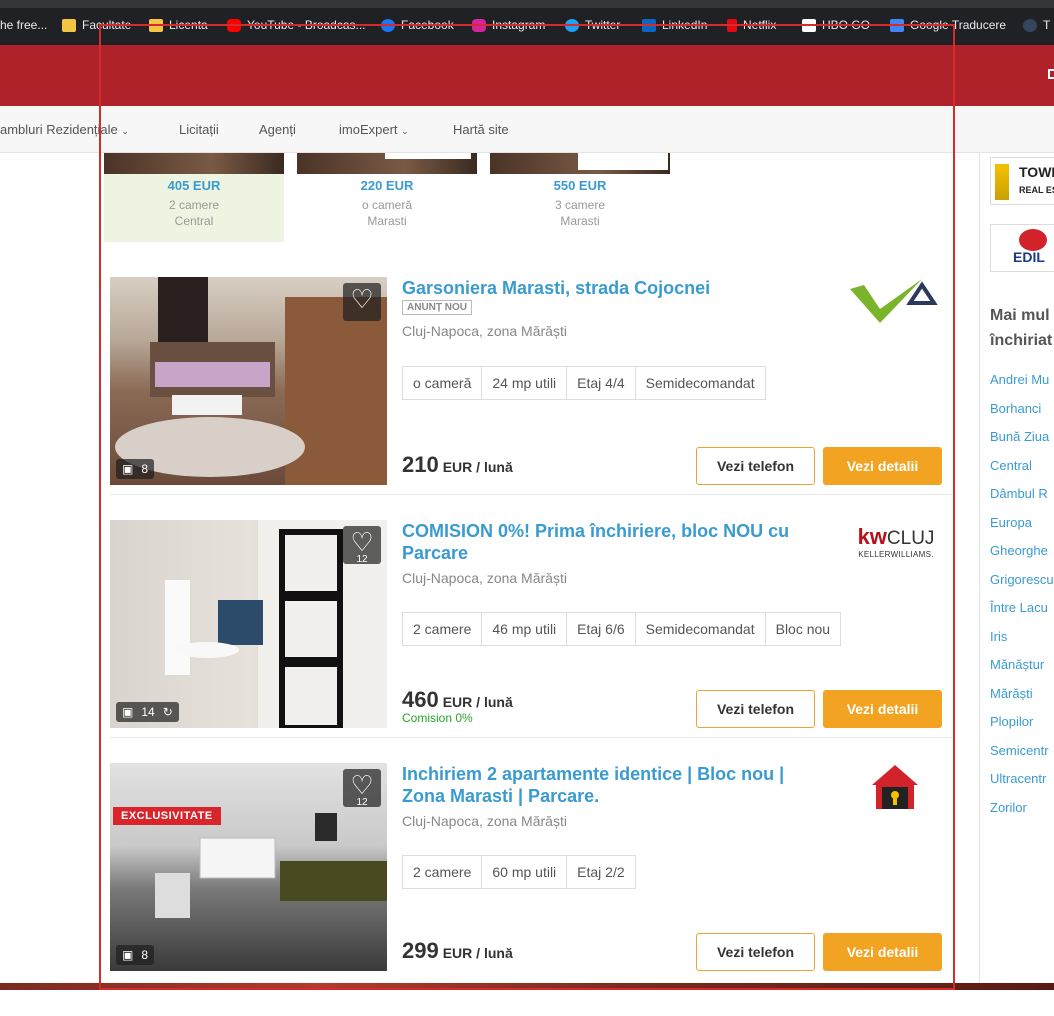  I want to click on facebook-icon, so click(388, 25).